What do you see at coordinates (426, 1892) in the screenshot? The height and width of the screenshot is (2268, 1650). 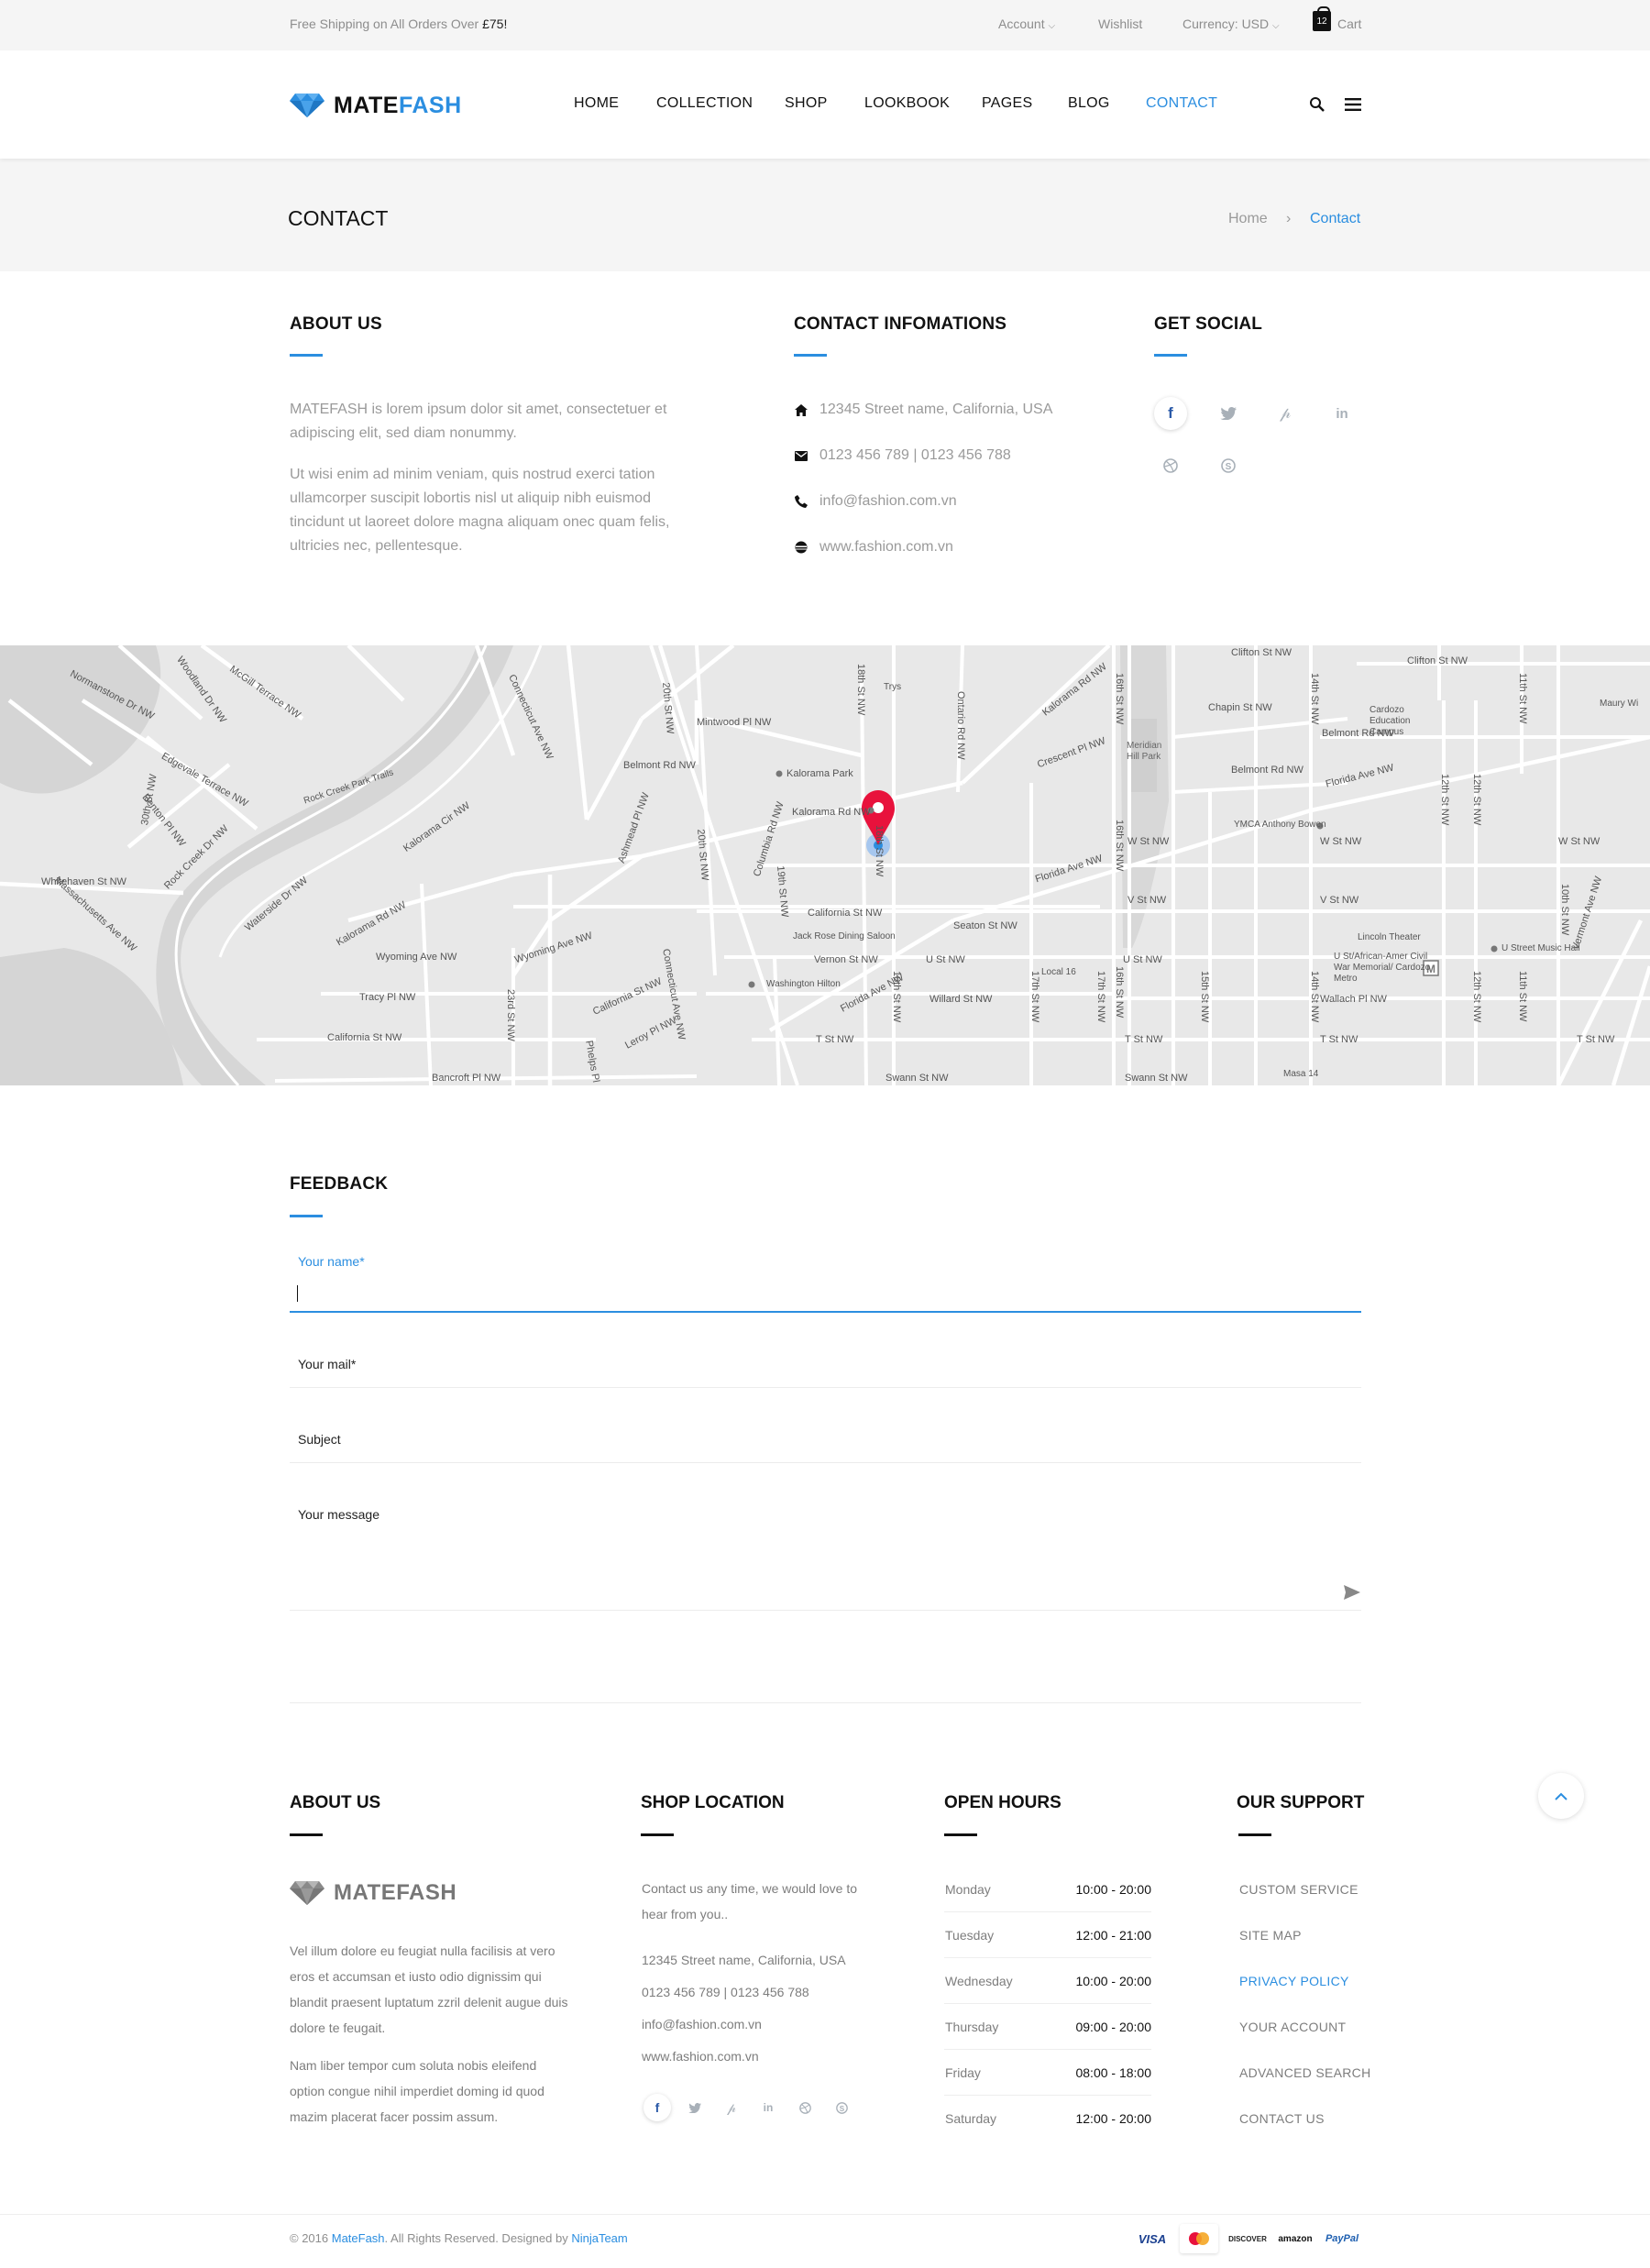 I see `logo-part-fash: FASH` at bounding box center [426, 1892].